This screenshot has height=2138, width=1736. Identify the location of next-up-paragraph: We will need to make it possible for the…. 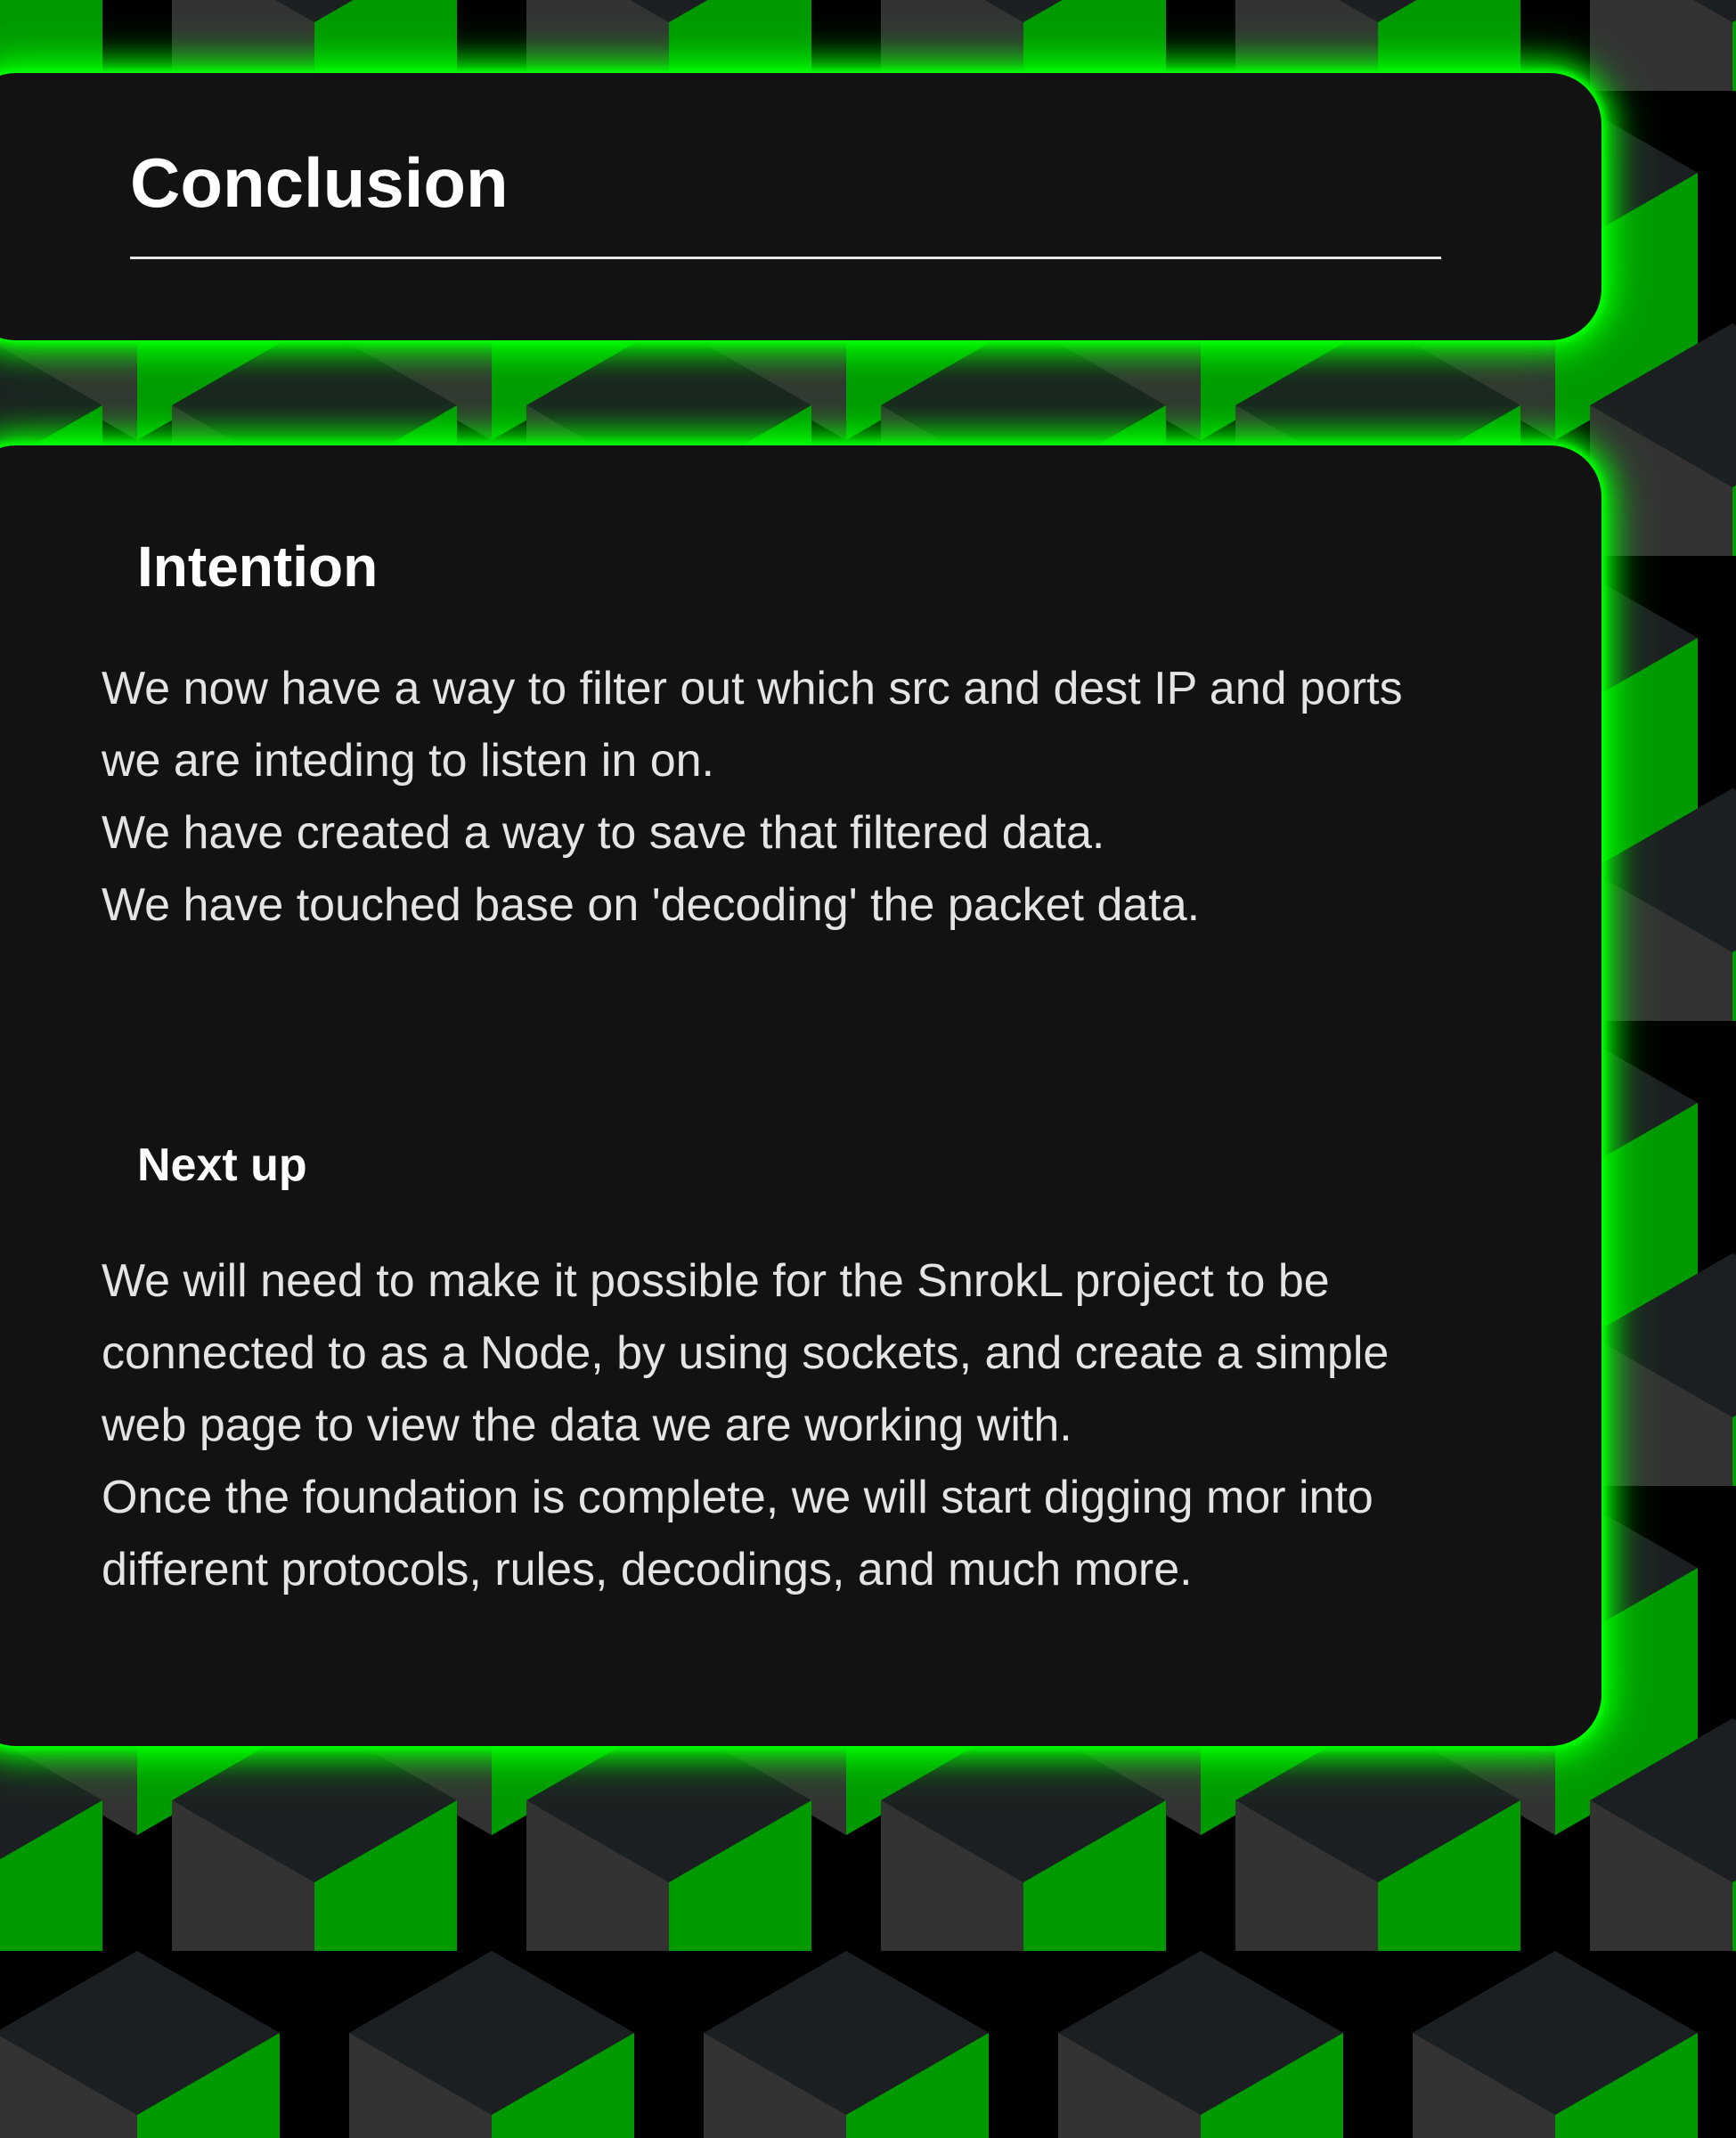
(841, 1425).